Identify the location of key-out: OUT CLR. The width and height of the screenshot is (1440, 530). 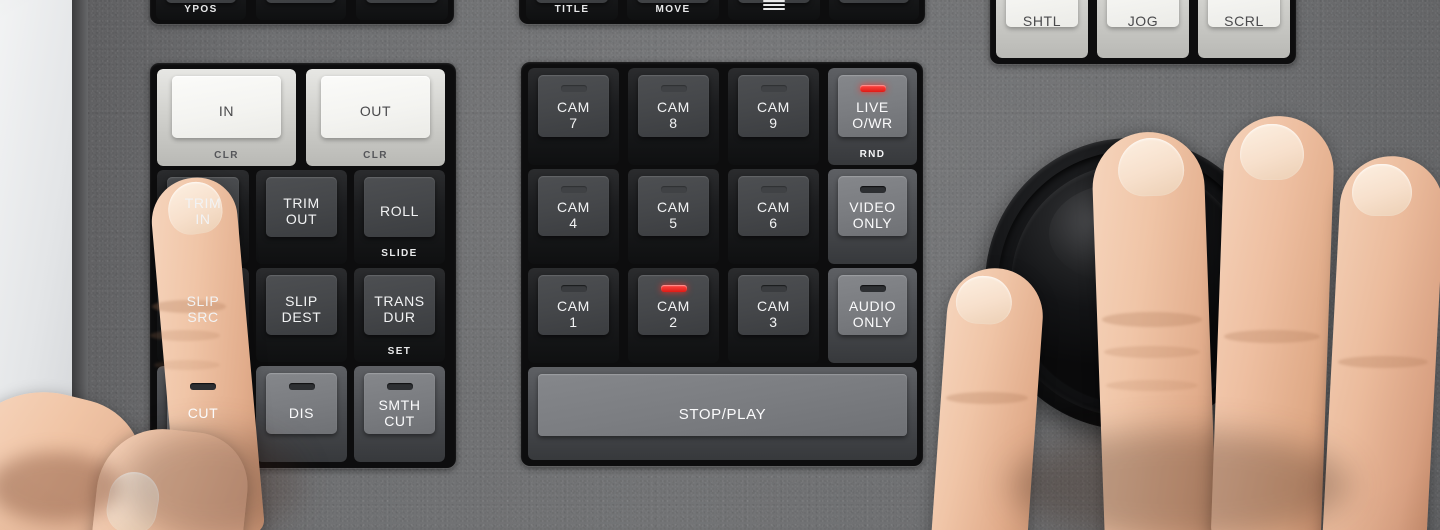
(375, 117).